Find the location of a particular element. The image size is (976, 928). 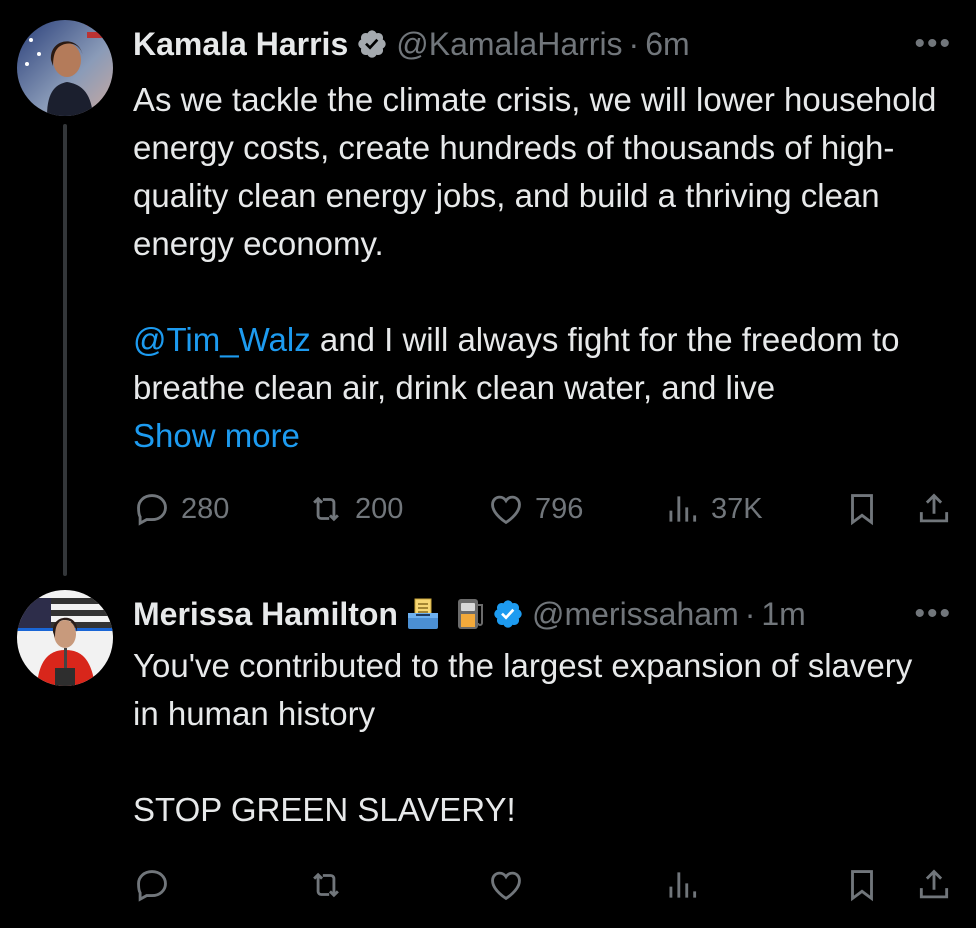

author-handle: @merissaham is located at coordinates (635, 614).